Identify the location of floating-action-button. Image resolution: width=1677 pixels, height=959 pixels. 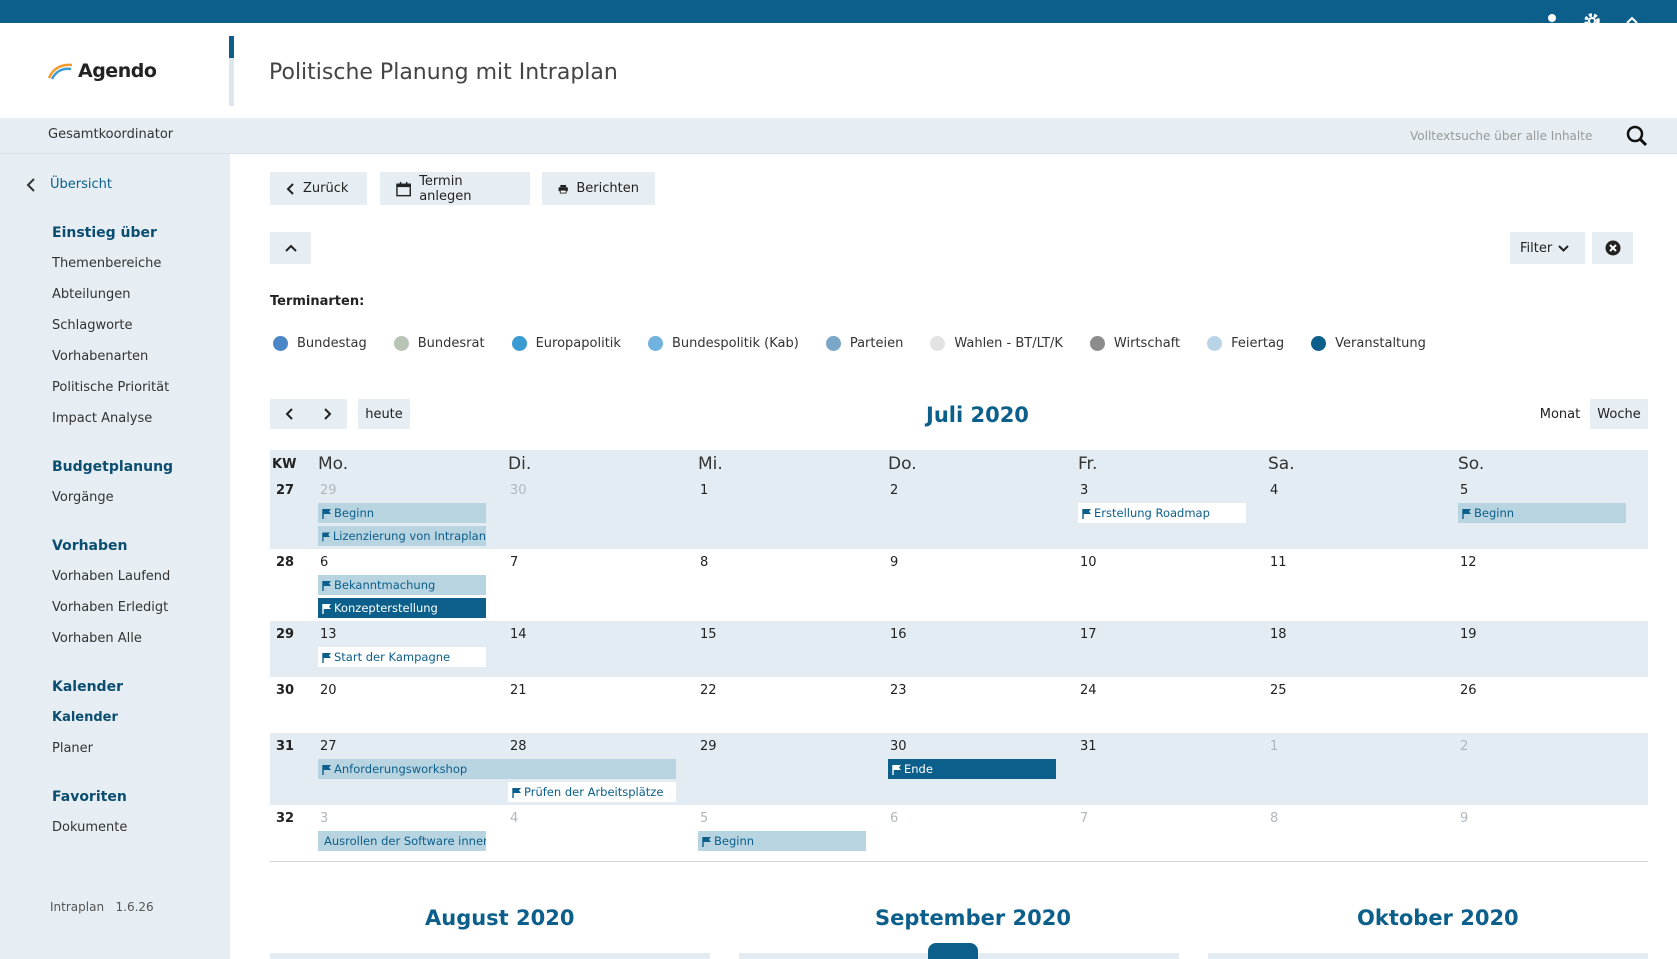
(953, 951).